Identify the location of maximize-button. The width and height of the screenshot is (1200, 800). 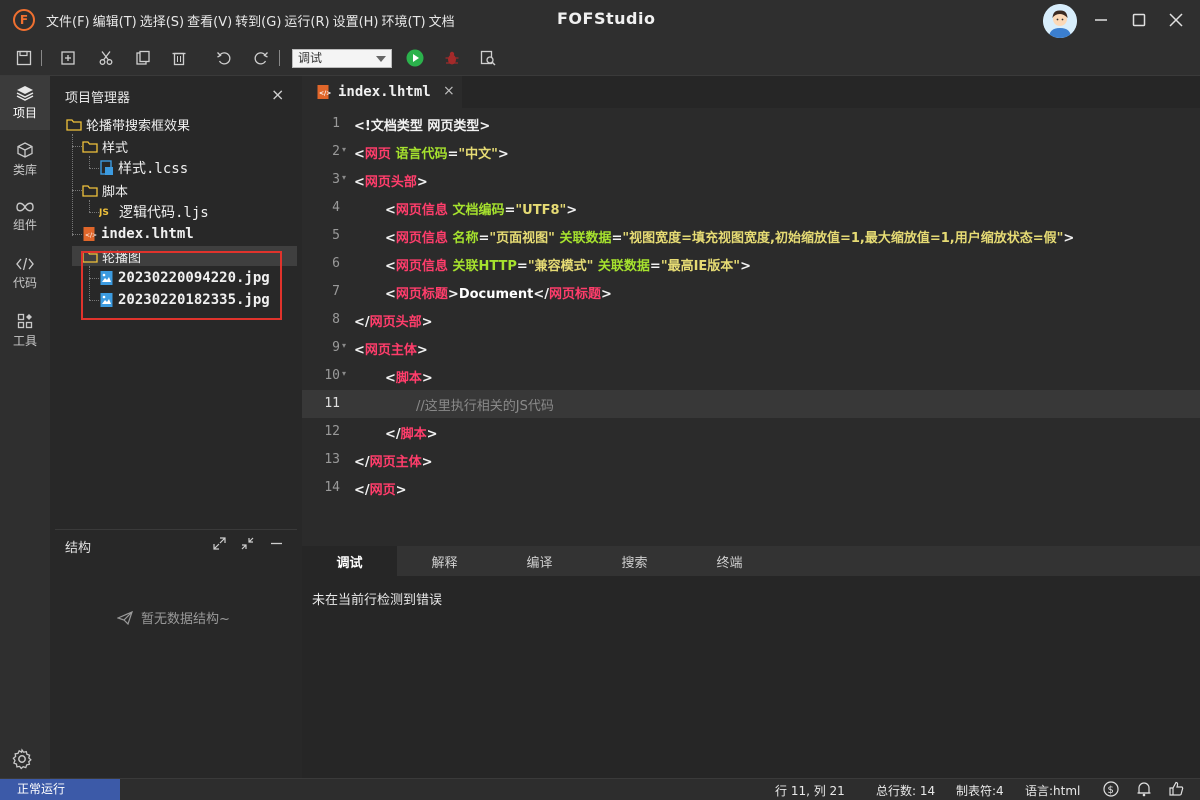
(1139, 20).